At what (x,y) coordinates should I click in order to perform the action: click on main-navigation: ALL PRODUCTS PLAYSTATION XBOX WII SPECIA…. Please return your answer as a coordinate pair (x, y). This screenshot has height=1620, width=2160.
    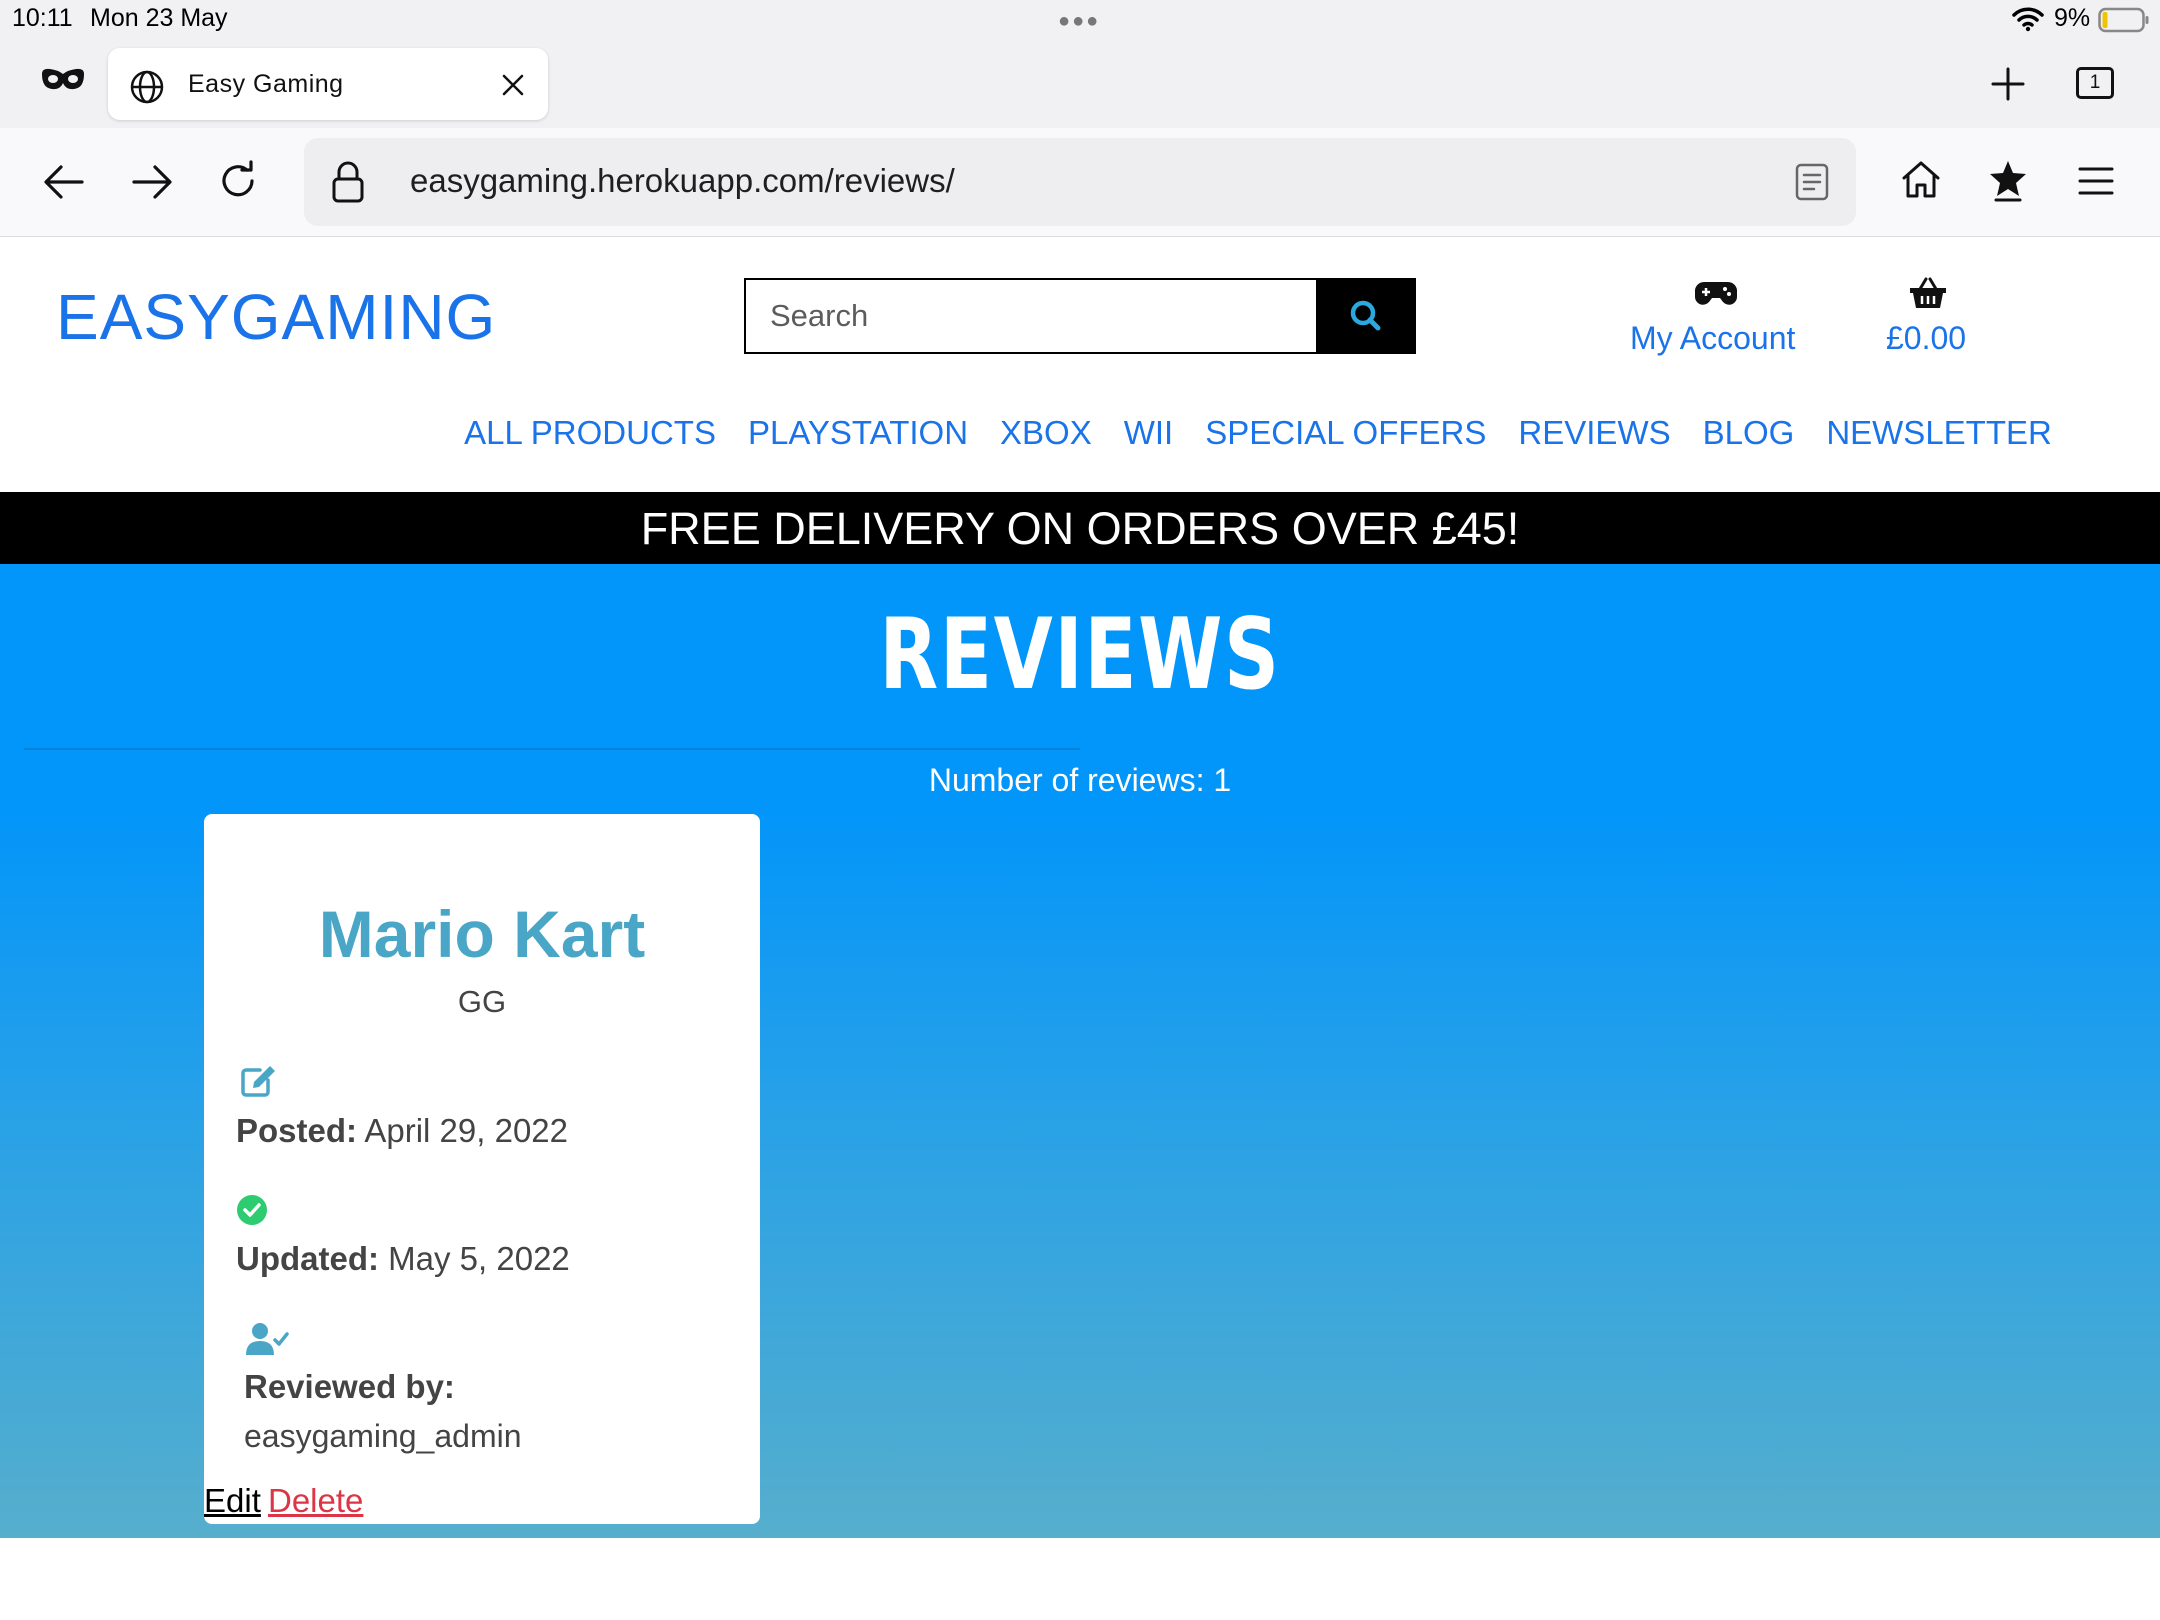
    Looking at the image, I should click on (1080, 433).